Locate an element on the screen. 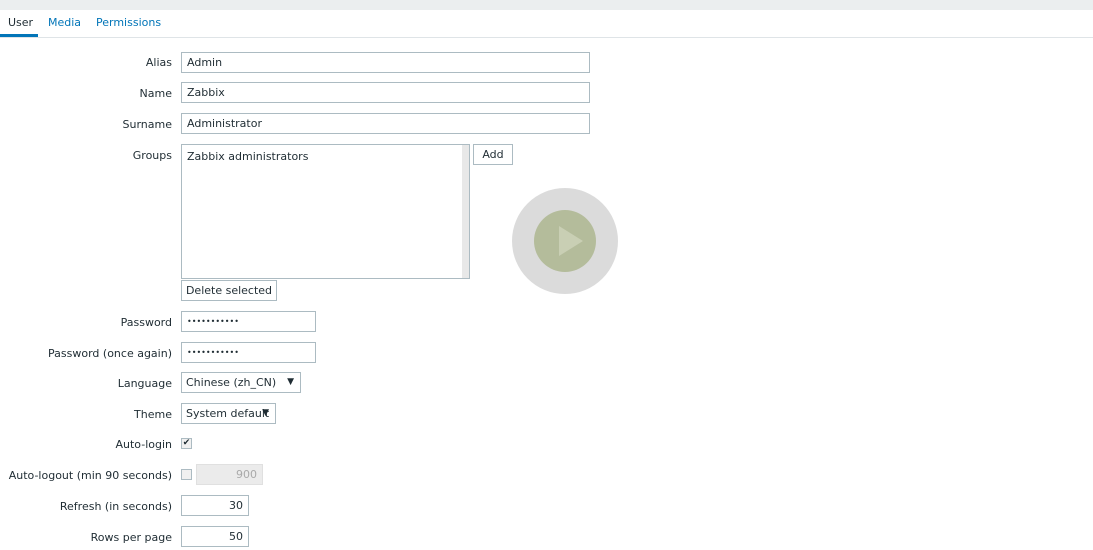 This screenshot has width=1093, height=550. password-again-label: Password (once again) is located at coordinates (110, 353).